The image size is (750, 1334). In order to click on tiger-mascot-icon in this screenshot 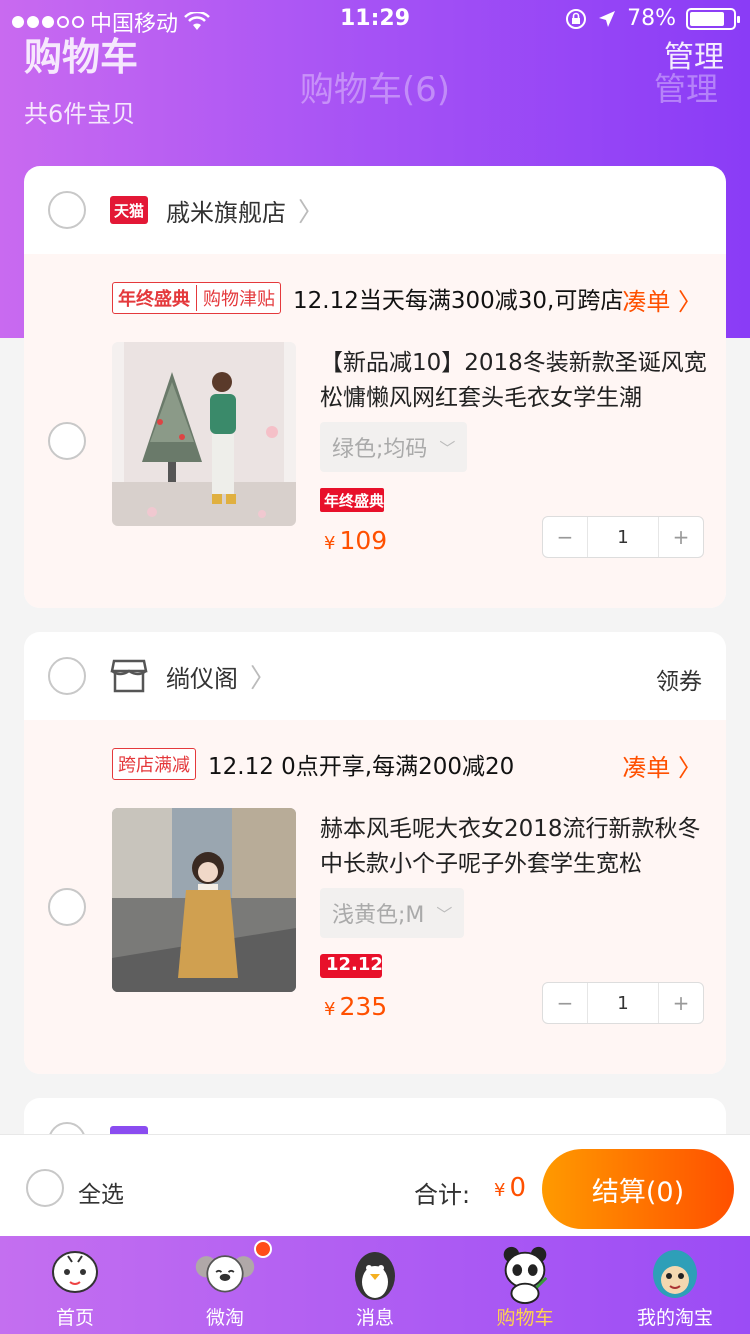, I will do `click(75, 1273)`.